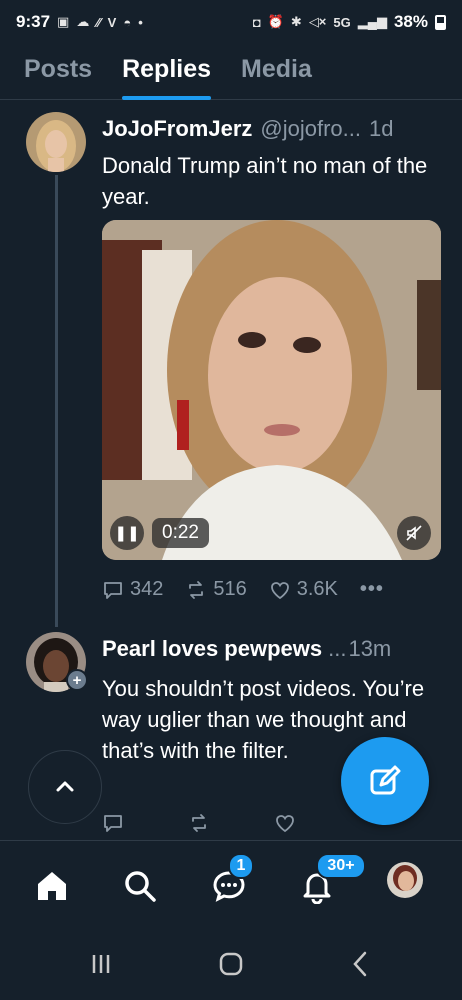 This screenshot has height=1000, width=462. I want to click on gallery-icon: ▣, so click(63, 21).